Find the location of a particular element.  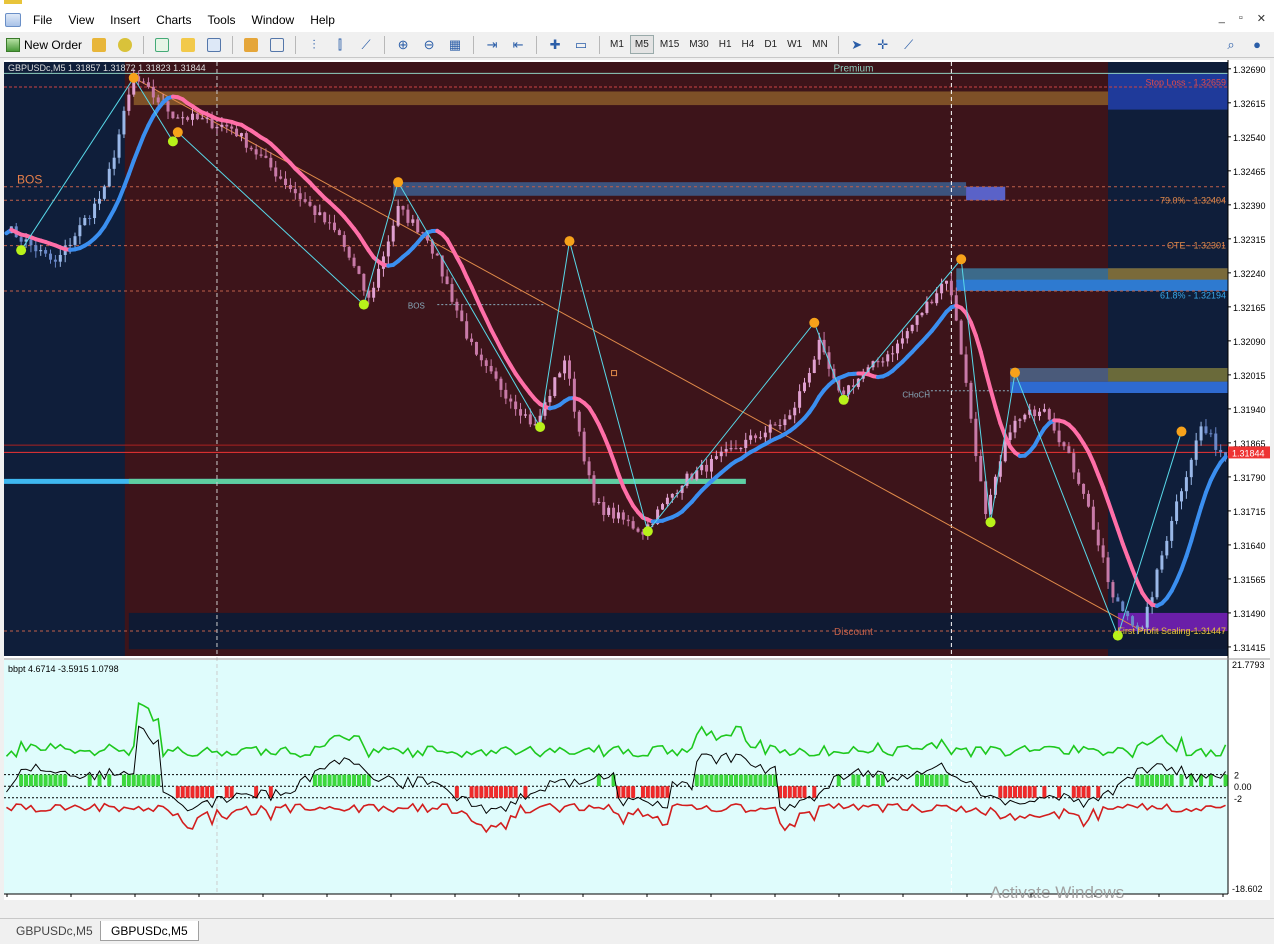

candlestick-icon: ⫿ is located at coordinates (340, 45).